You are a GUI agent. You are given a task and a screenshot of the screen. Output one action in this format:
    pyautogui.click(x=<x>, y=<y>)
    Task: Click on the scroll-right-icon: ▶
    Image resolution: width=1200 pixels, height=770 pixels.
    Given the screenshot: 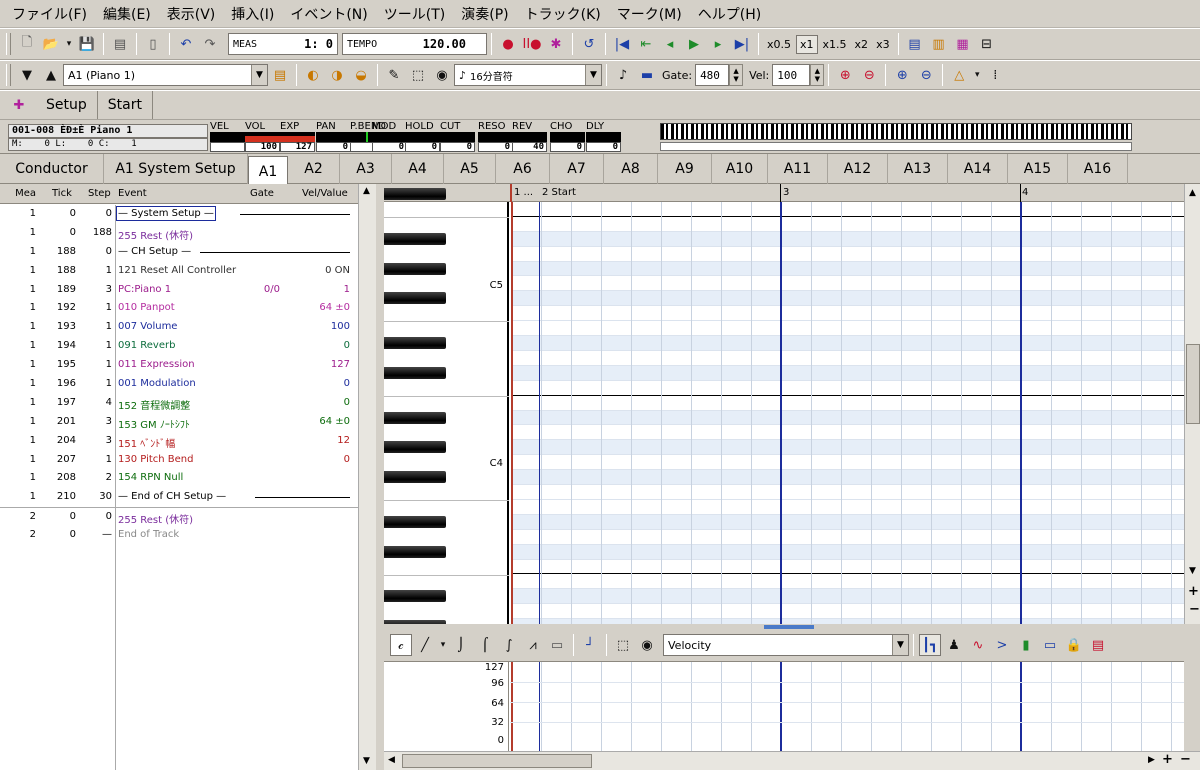 What is the action you would take?
    pyautogui.click(x=1151, y=760)
    